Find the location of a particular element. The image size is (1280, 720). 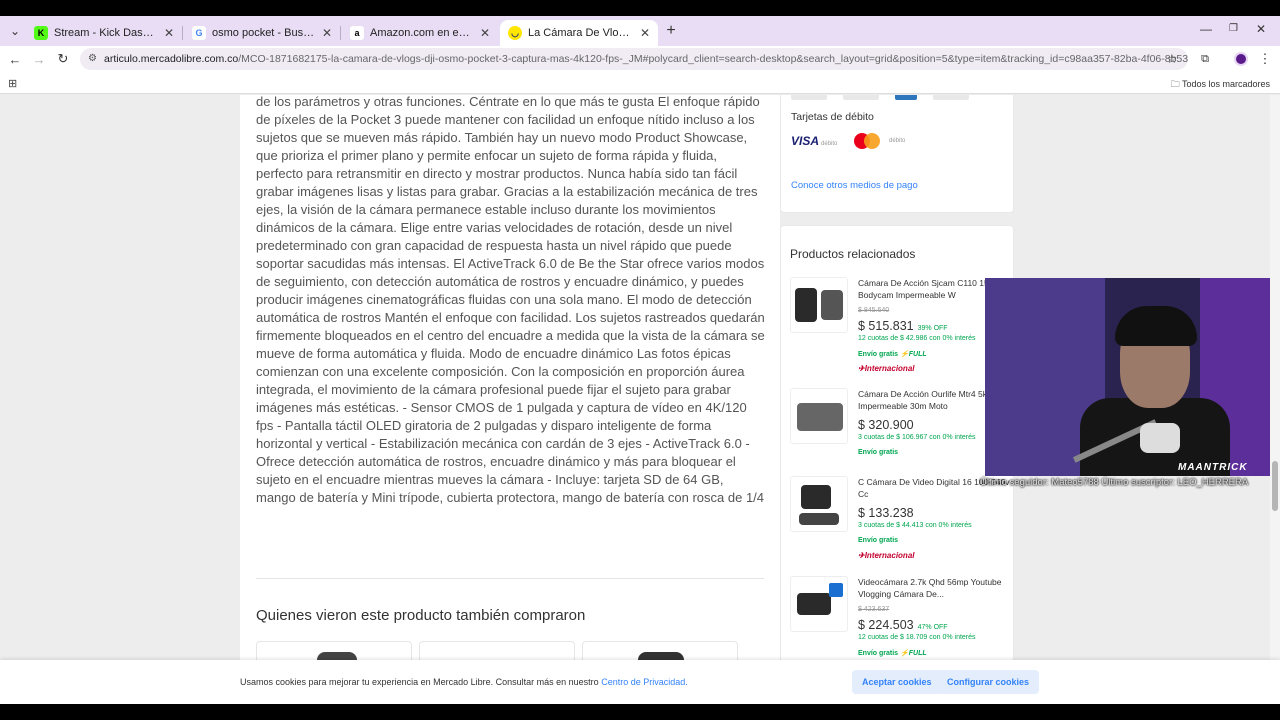

forward-icon: → is located at coordinates (39, 59).